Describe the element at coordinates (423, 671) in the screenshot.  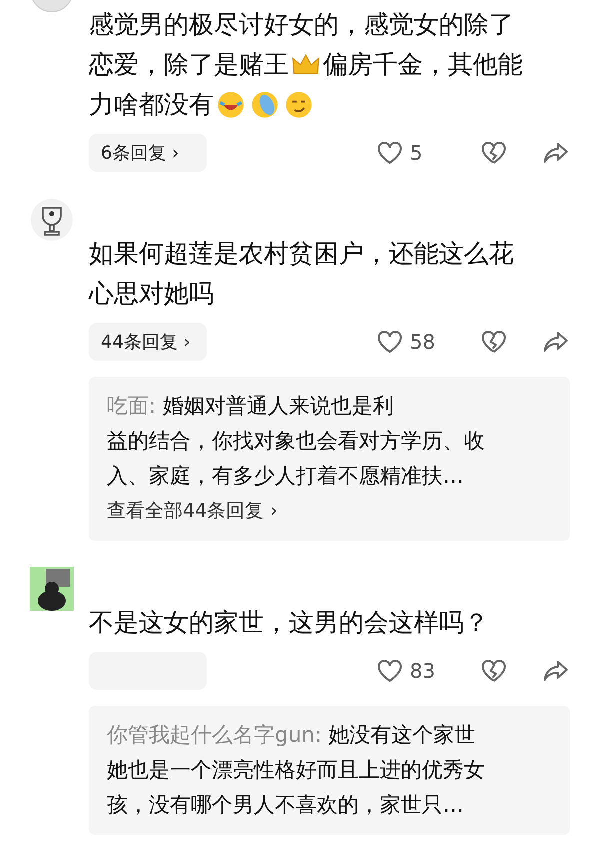
I see `like-count: 83` at that location.